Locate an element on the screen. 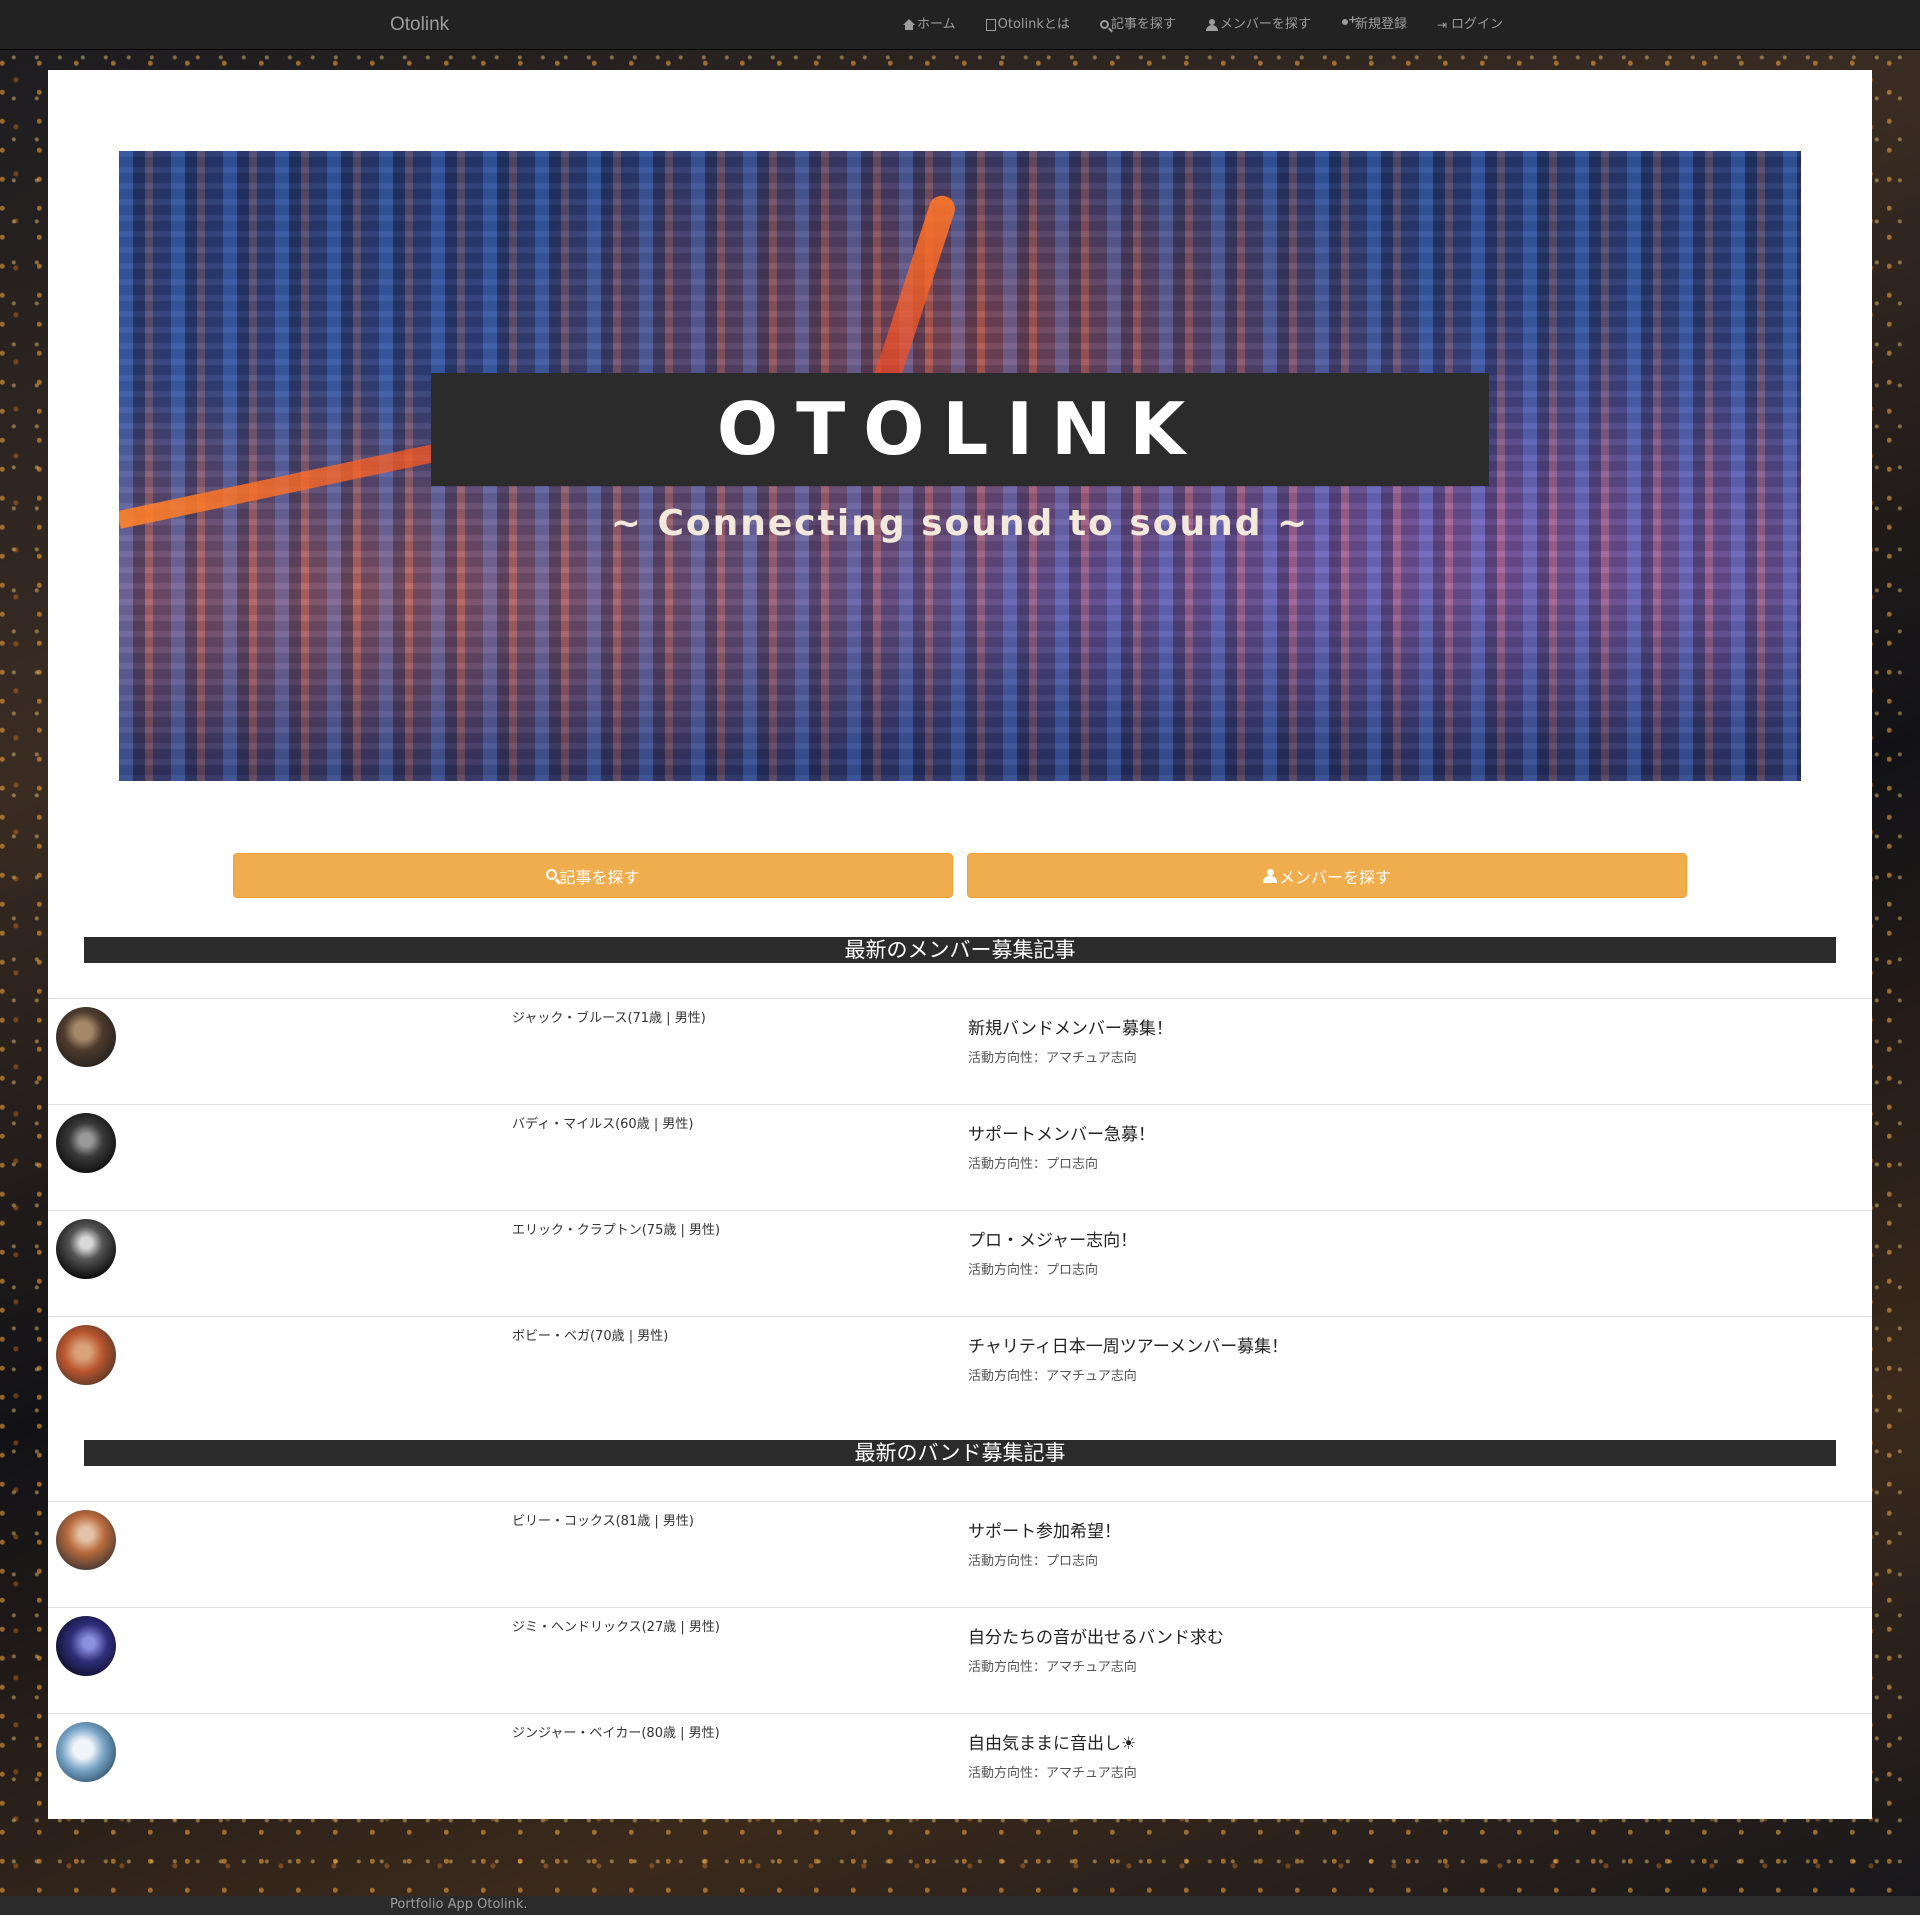 The width and height of the screenshot is (1920, 1915). post-author: エリック・クラプトン(75歳 | 男性) is located at coordinates (616, 1228).